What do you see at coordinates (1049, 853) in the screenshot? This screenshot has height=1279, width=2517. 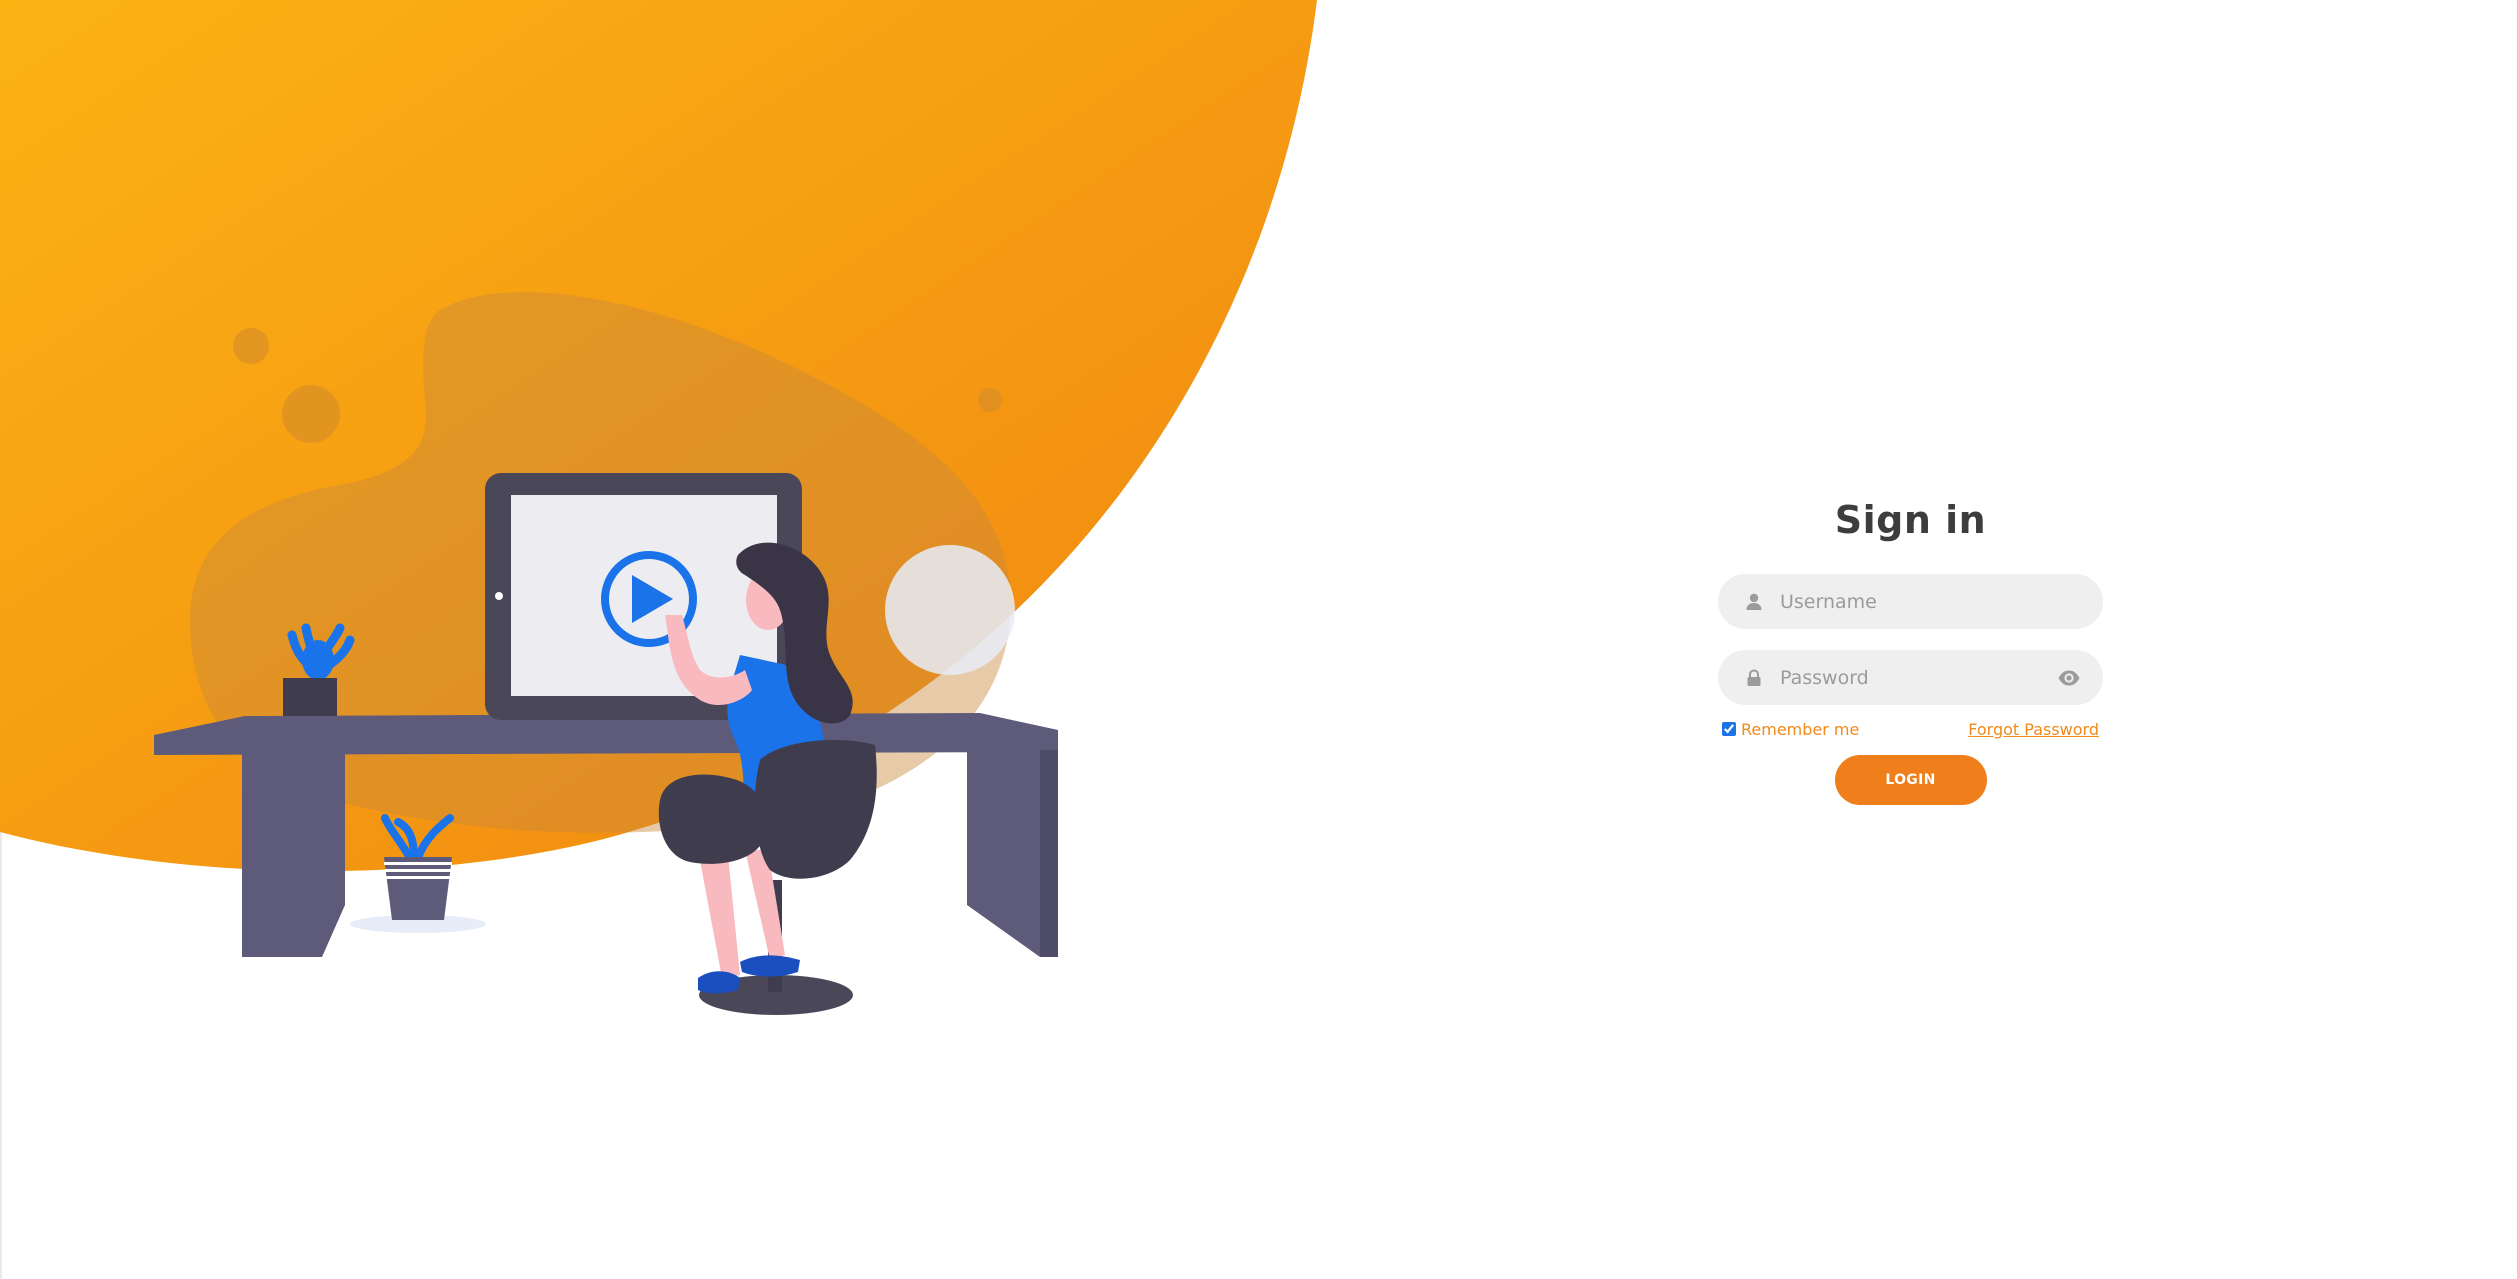 I see `desk-leg-right-inner` at bounding box center [1049, 853].